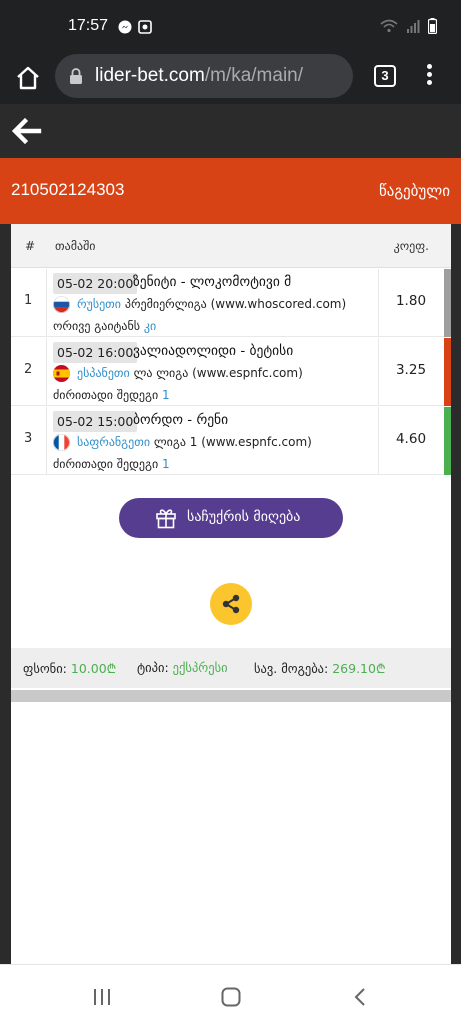  I want to click on match-name: ზენიტი - ლოკომოტივი მ, so click(212, 282).